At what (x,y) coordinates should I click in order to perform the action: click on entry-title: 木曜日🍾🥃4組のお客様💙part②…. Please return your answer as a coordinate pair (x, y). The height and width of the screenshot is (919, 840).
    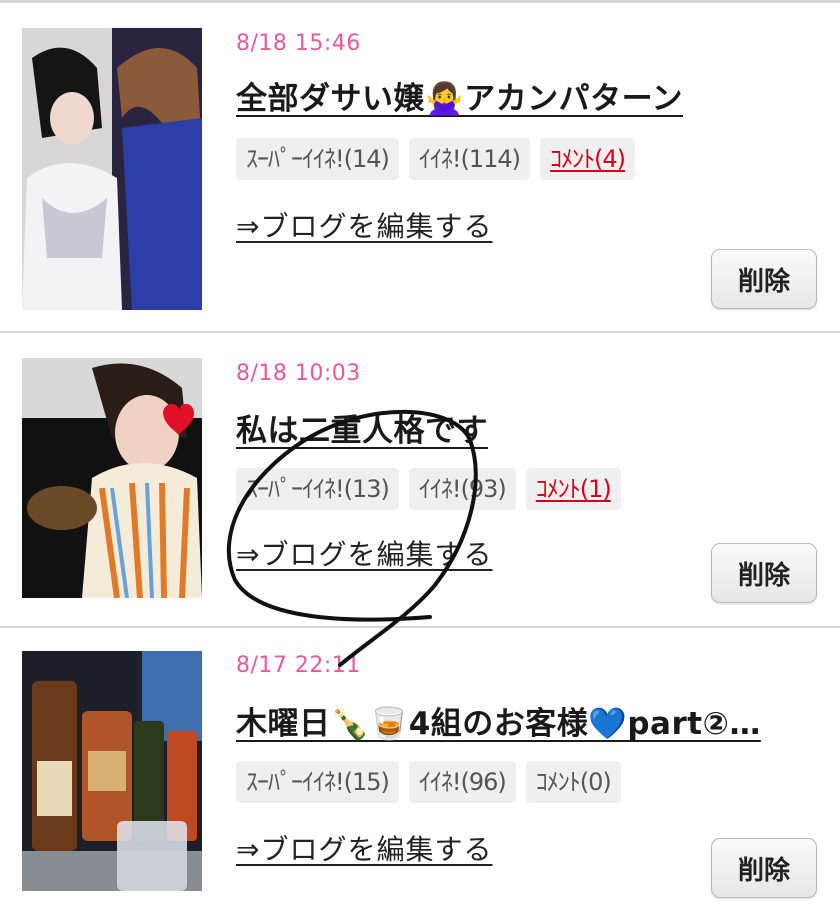
    Looking at the image, I should click on (498, 720).